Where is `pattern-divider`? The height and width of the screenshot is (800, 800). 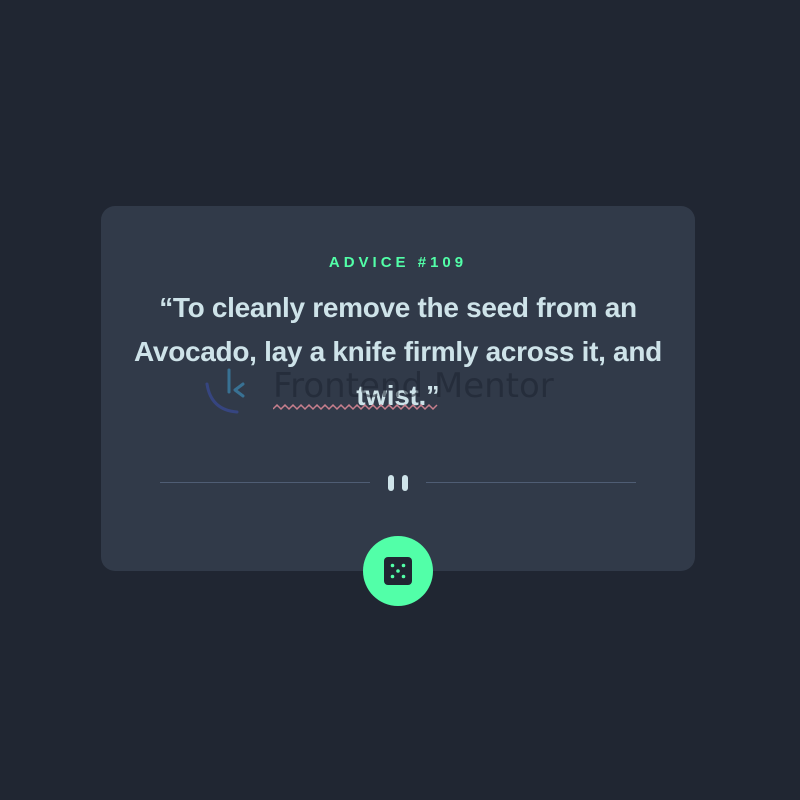 pattern-divider is located at coordinates (398, 483).